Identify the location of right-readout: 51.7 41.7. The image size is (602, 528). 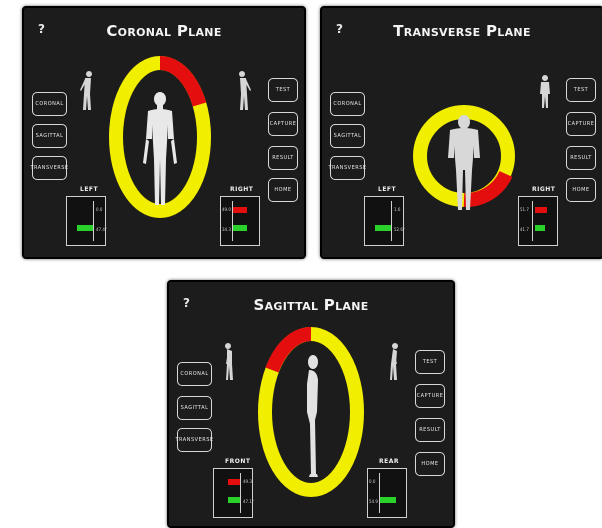
(538, 221).